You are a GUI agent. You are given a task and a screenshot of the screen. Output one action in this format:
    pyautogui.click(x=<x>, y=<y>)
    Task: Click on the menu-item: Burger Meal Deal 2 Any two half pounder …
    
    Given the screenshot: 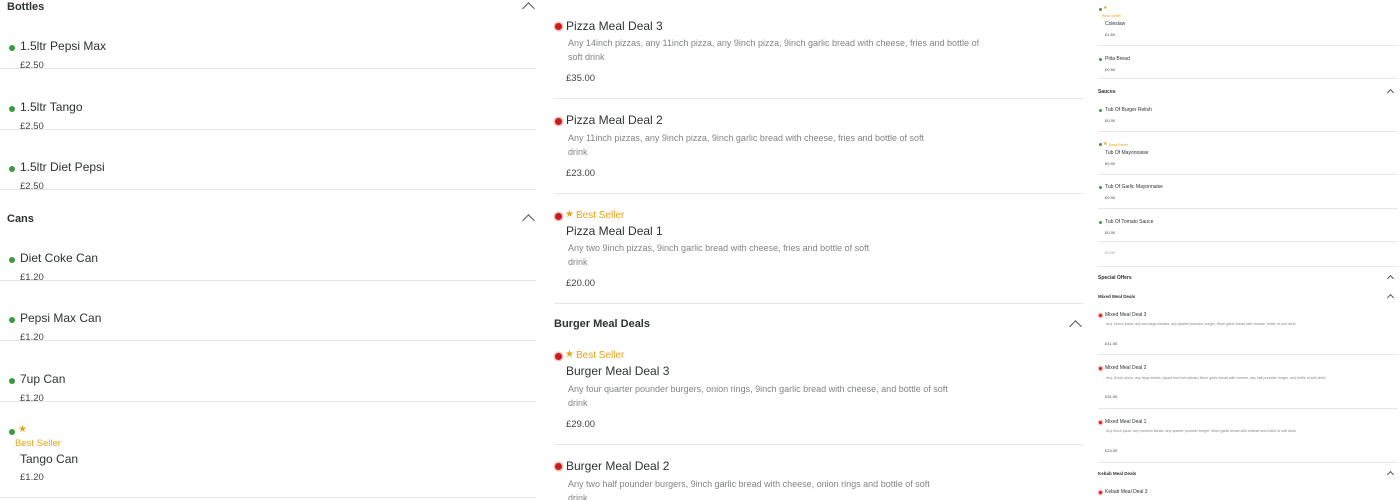 What is the action you would take?
    pyautogui.click(x=819, y=472)
    